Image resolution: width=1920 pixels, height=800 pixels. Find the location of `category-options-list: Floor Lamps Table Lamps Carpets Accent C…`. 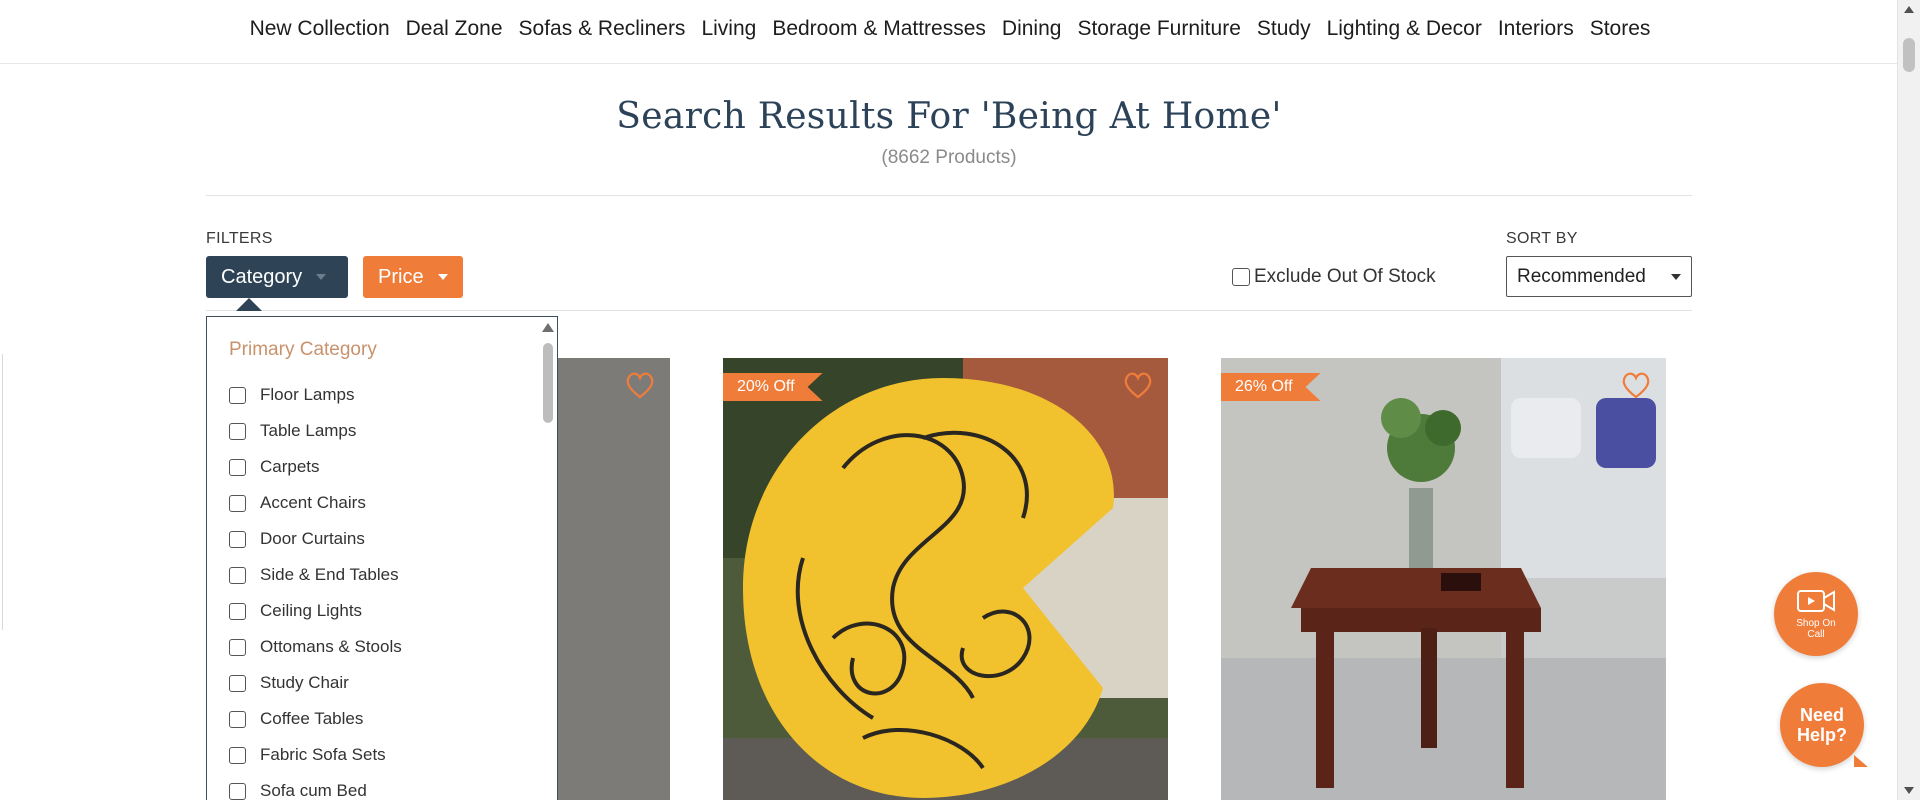

category-options-list: Floor Lamps Table Lamps Carpets Accent C… is located at coordinates (315, 588).